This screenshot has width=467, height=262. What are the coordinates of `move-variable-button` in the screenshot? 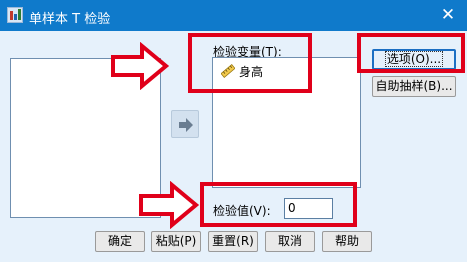 It's located at (185, 124).